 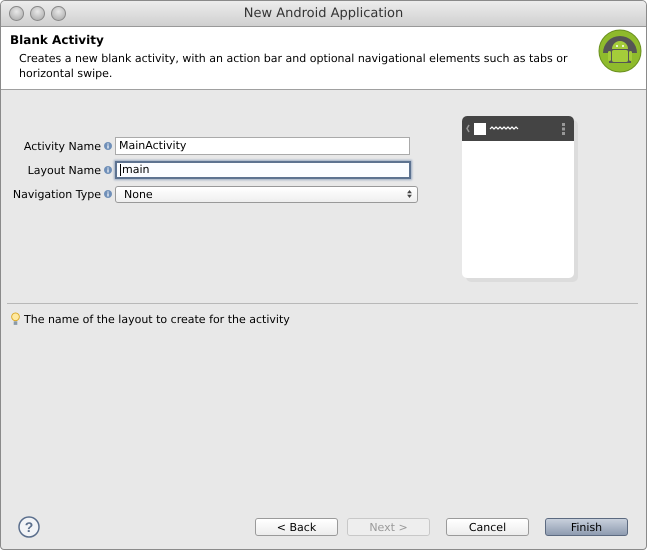 What do you see at coordinates (37, 13) in the screenshot?
I see `minimize-button` at bounding box center [37, 13].